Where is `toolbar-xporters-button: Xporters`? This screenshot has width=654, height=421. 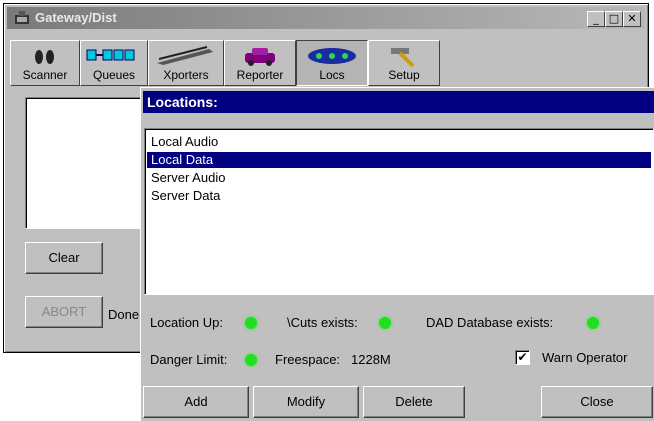 toolbar-xporters-button: Xporters is located at coordinates (186, 63).